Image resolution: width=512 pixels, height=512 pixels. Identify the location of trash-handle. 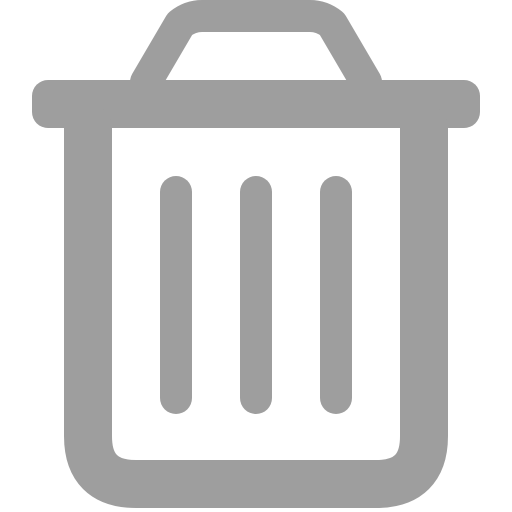
(256, 49).